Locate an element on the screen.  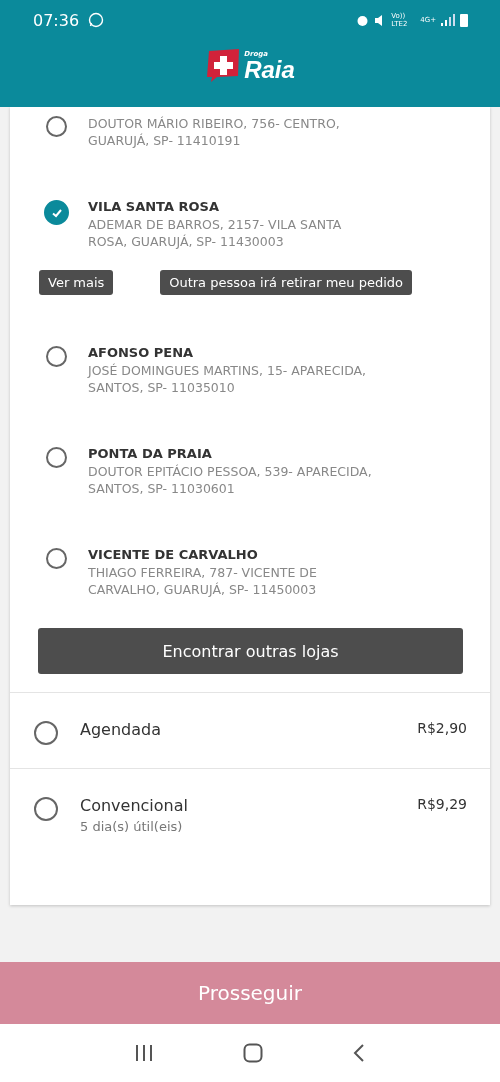
logo-text: Raia is located at coordinates (269, 70).